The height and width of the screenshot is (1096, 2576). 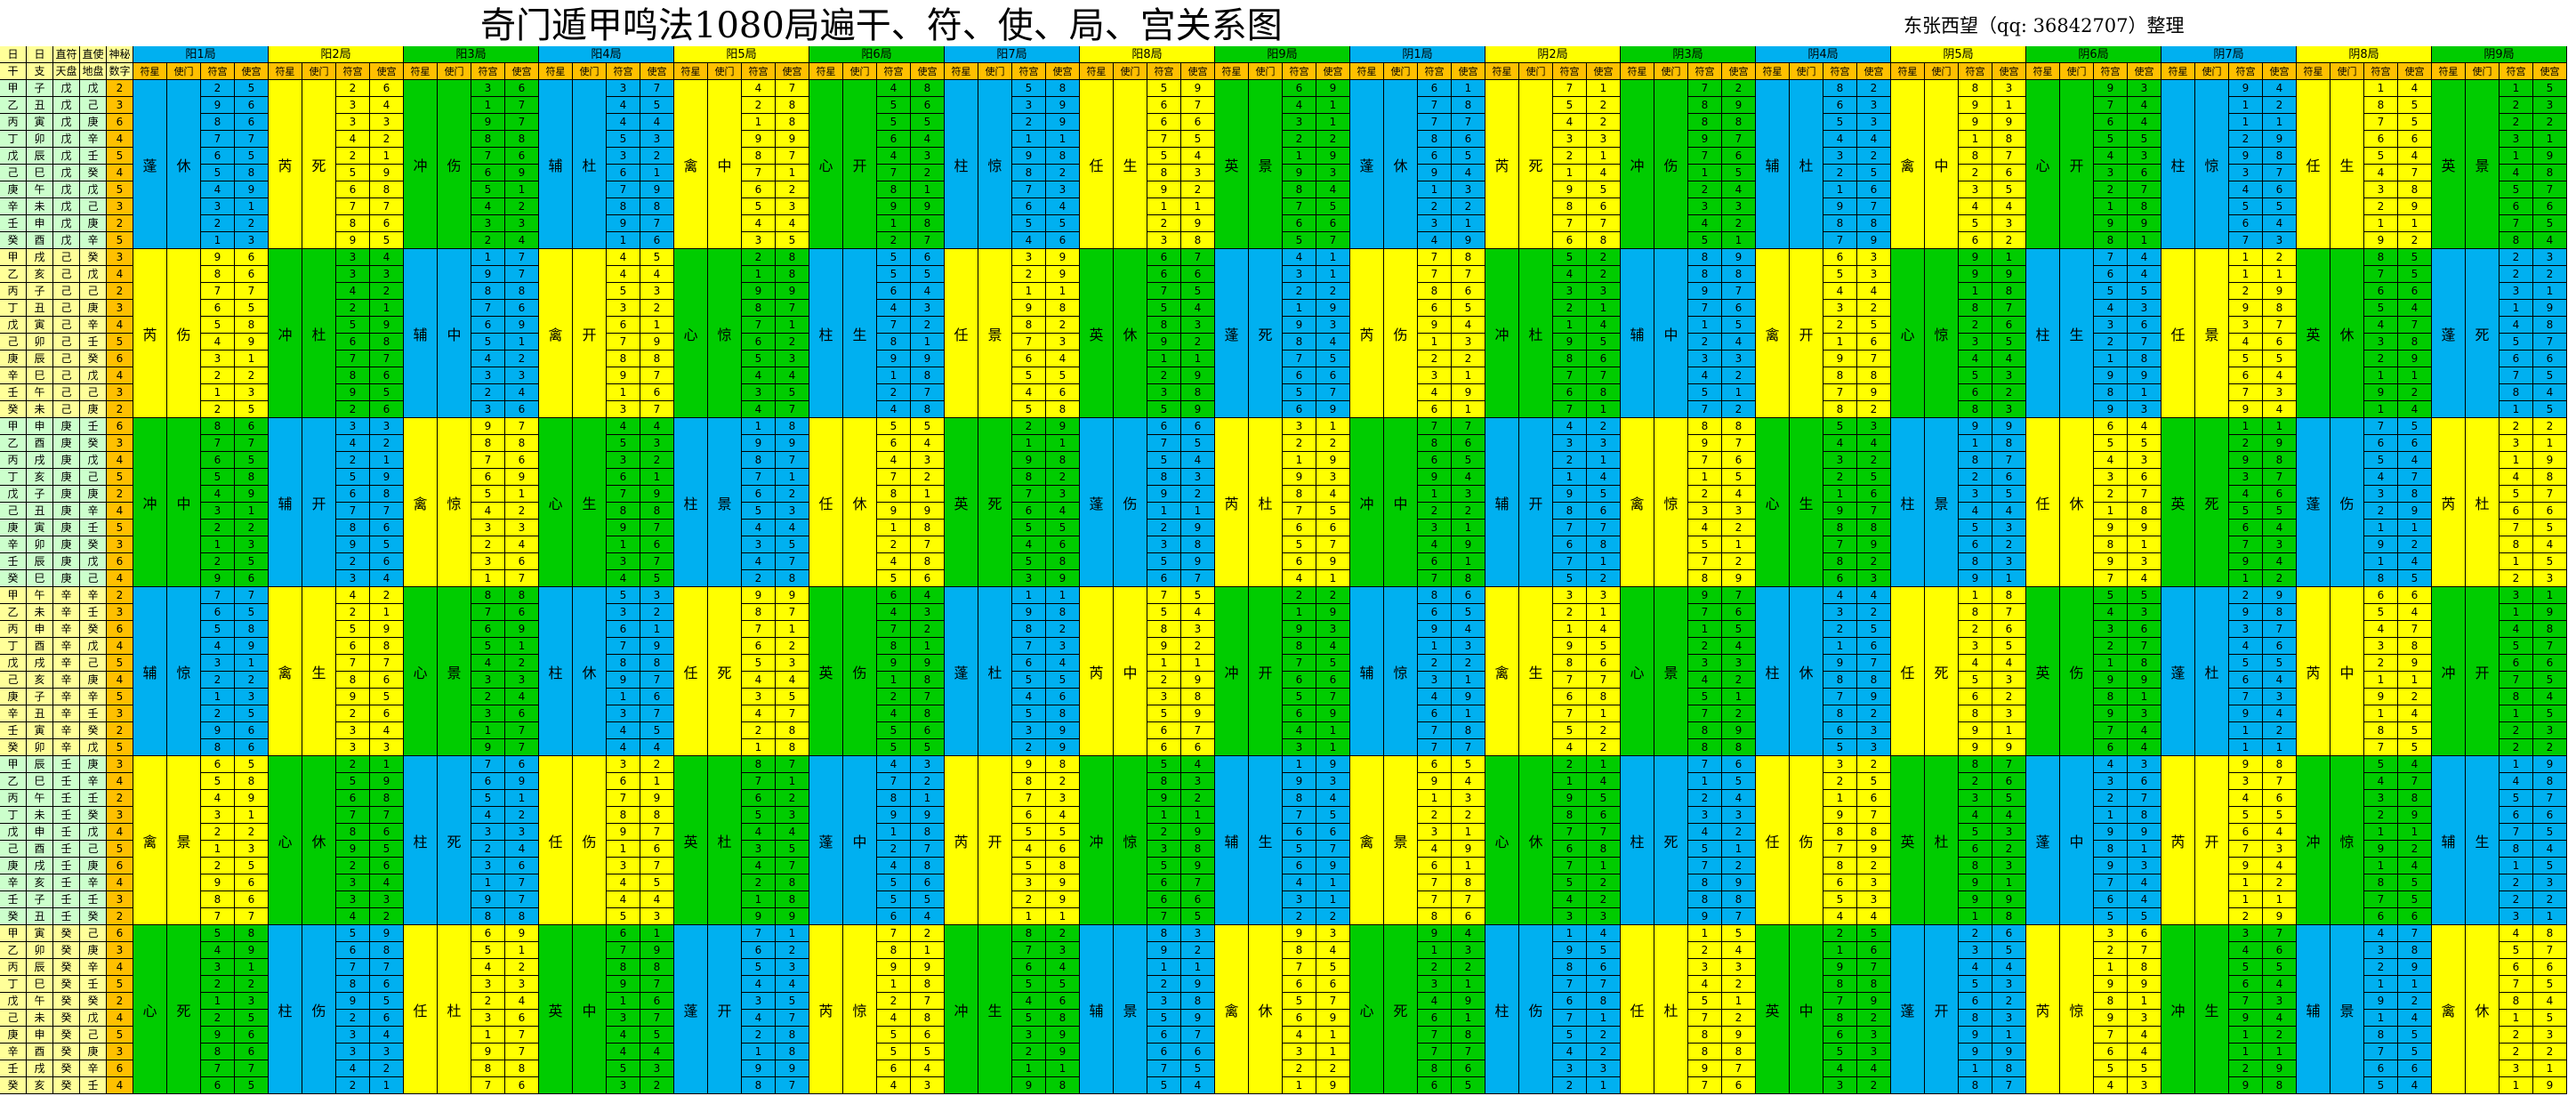 I want to click on door-cell: 伤, so click(x=860, y=671).